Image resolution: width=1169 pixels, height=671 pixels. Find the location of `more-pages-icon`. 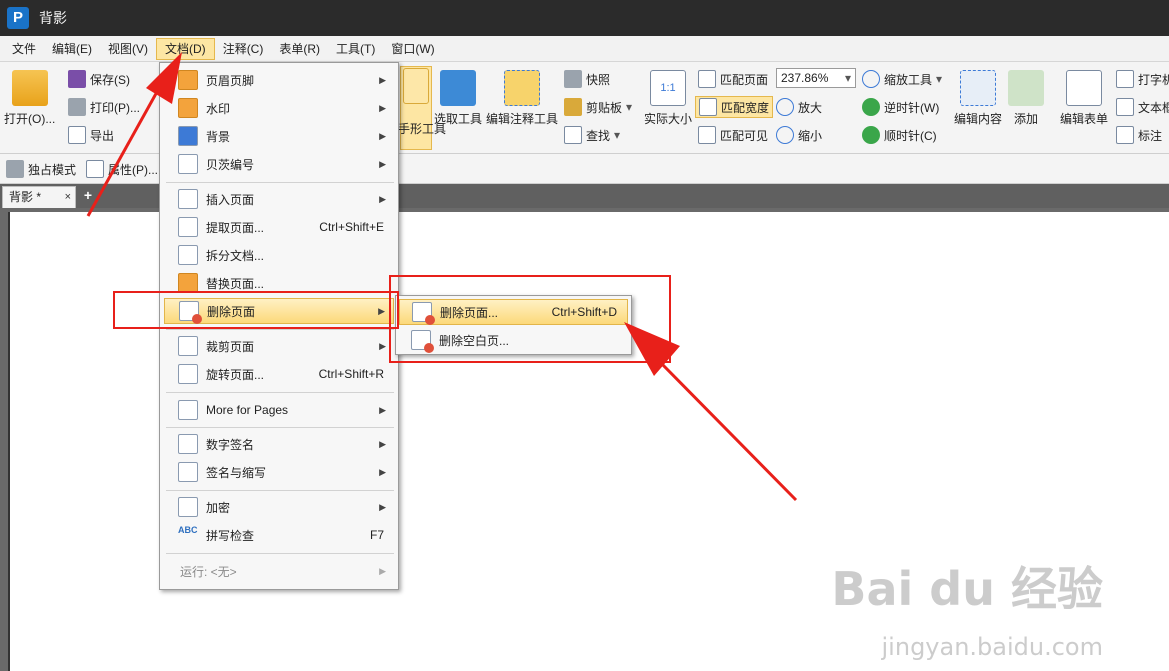

more-pages-icon is located at coordinates (188, 410).